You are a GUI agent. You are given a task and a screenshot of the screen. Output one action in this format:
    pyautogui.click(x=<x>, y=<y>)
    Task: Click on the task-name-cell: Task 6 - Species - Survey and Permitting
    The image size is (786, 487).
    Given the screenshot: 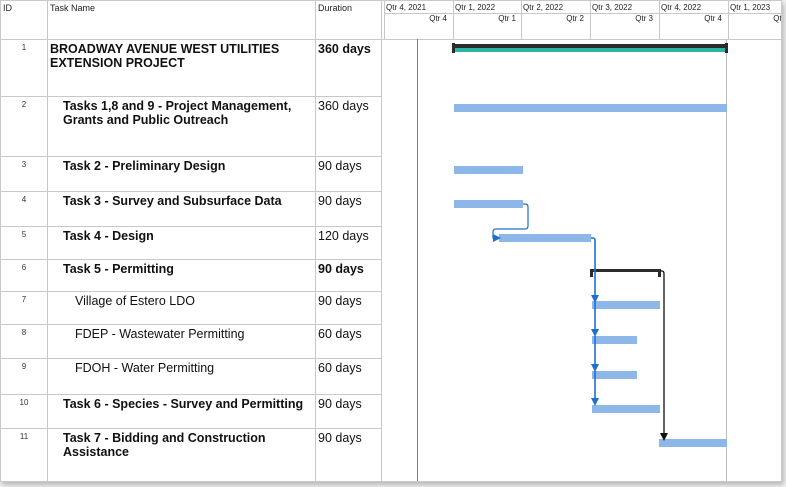 What is the action you would take?
    pyautogui.click(x=187, y=404)
    